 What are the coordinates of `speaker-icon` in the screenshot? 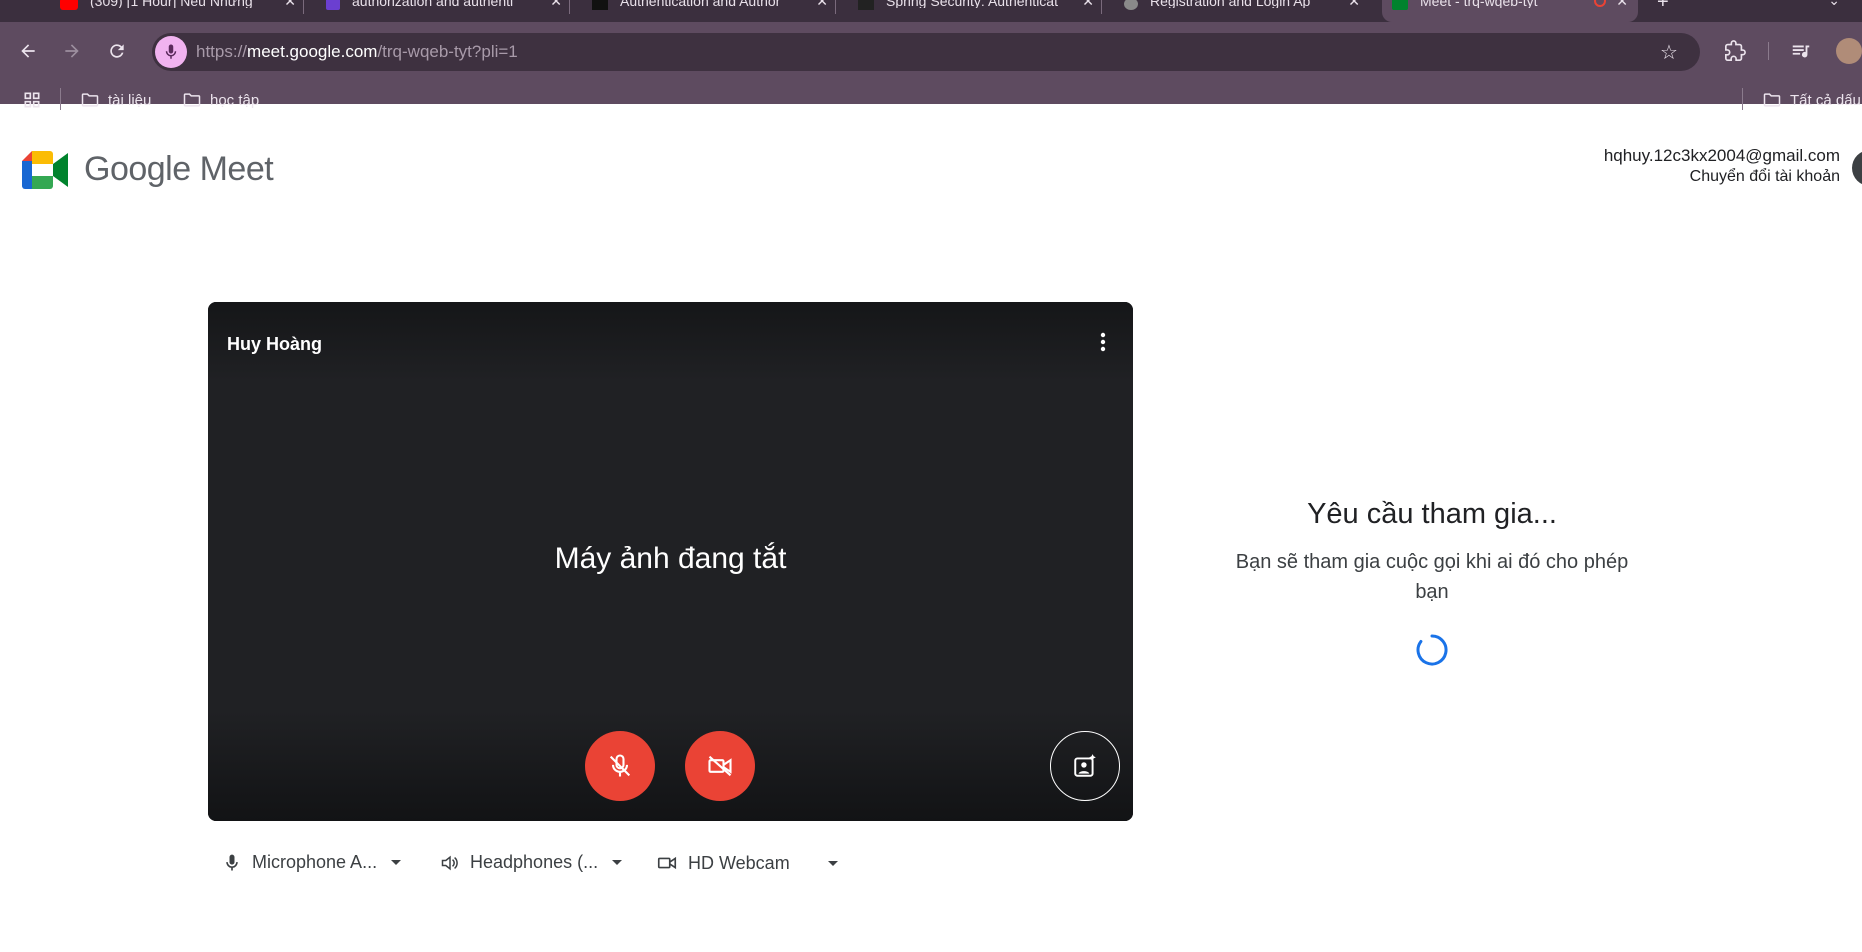 It's located at (449, 862).